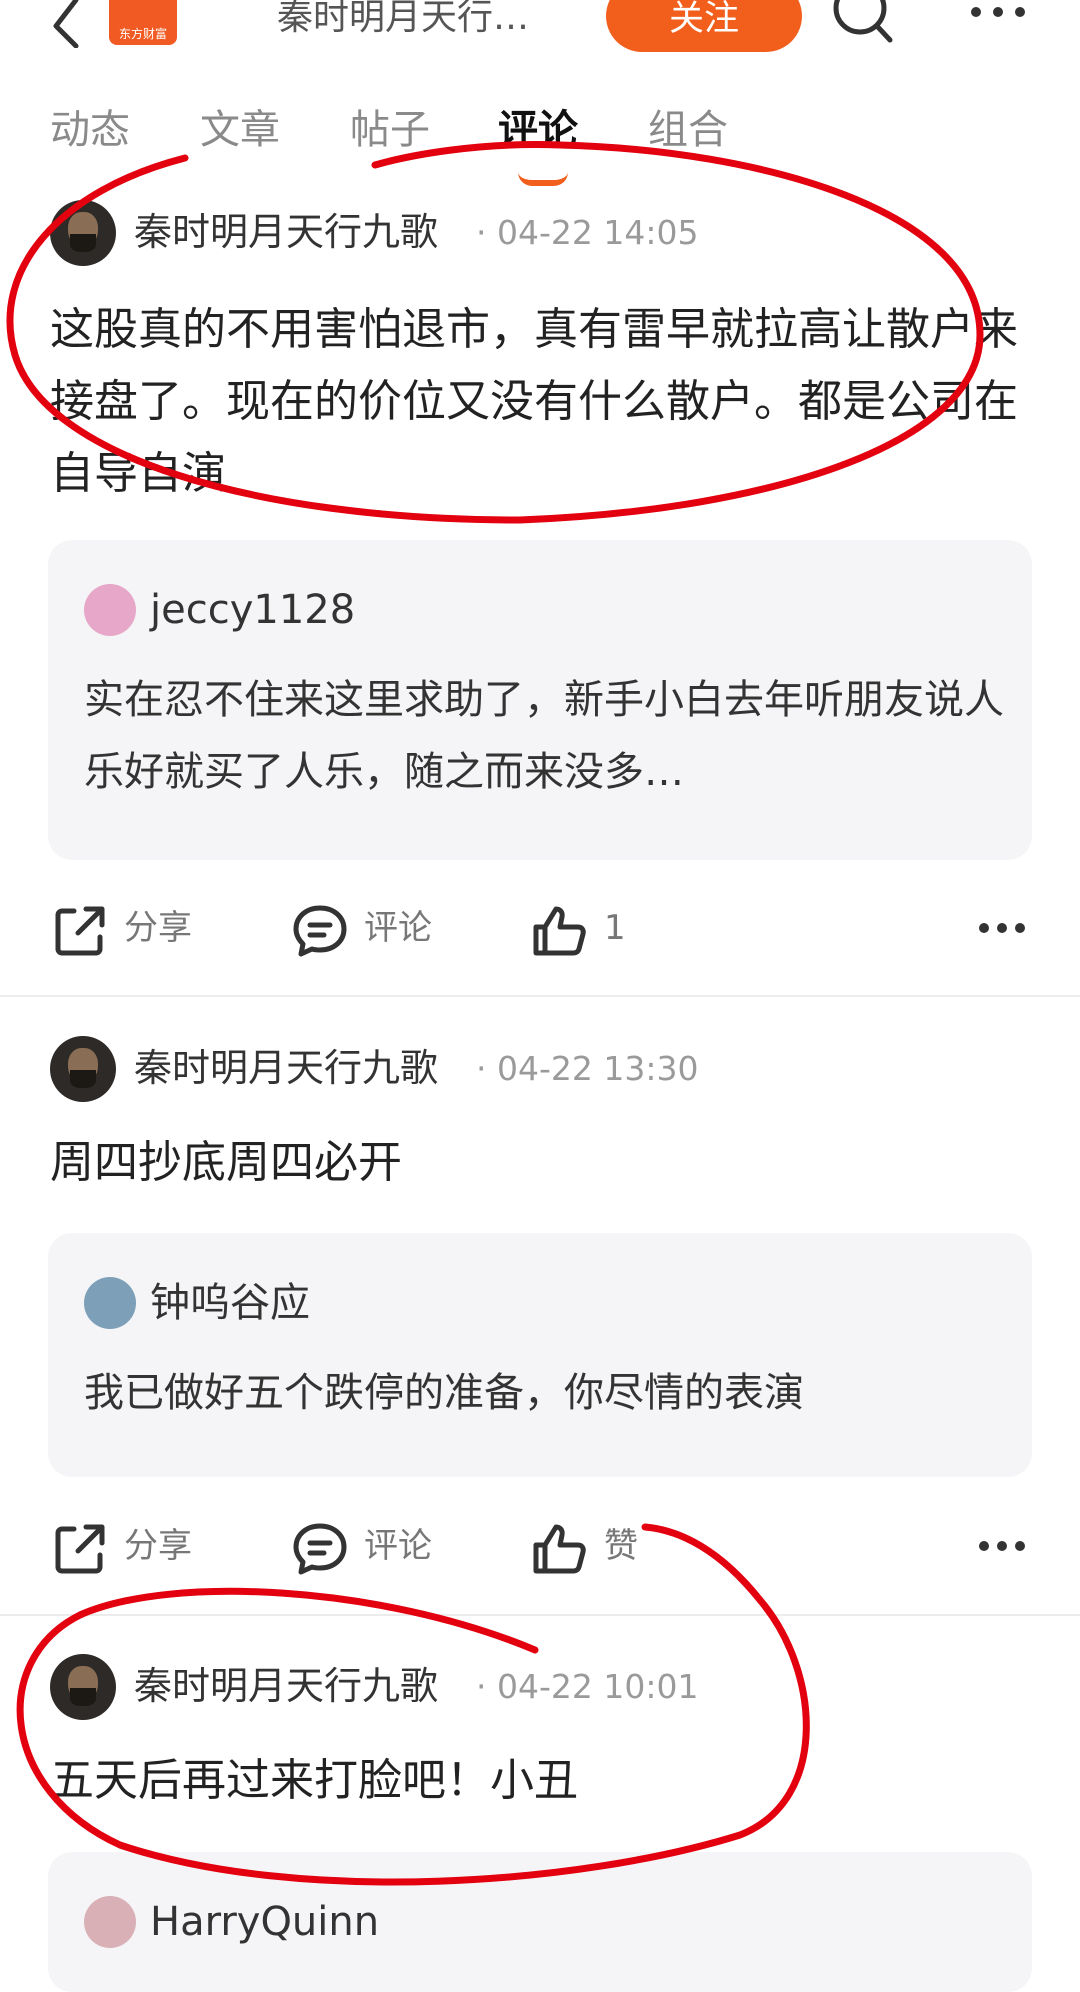 The width and height of the screenshot is (1080, 1992). Describe the element at coordinates (240, 130) in the screenshot. I see `tab-articles: 文章` at that location.